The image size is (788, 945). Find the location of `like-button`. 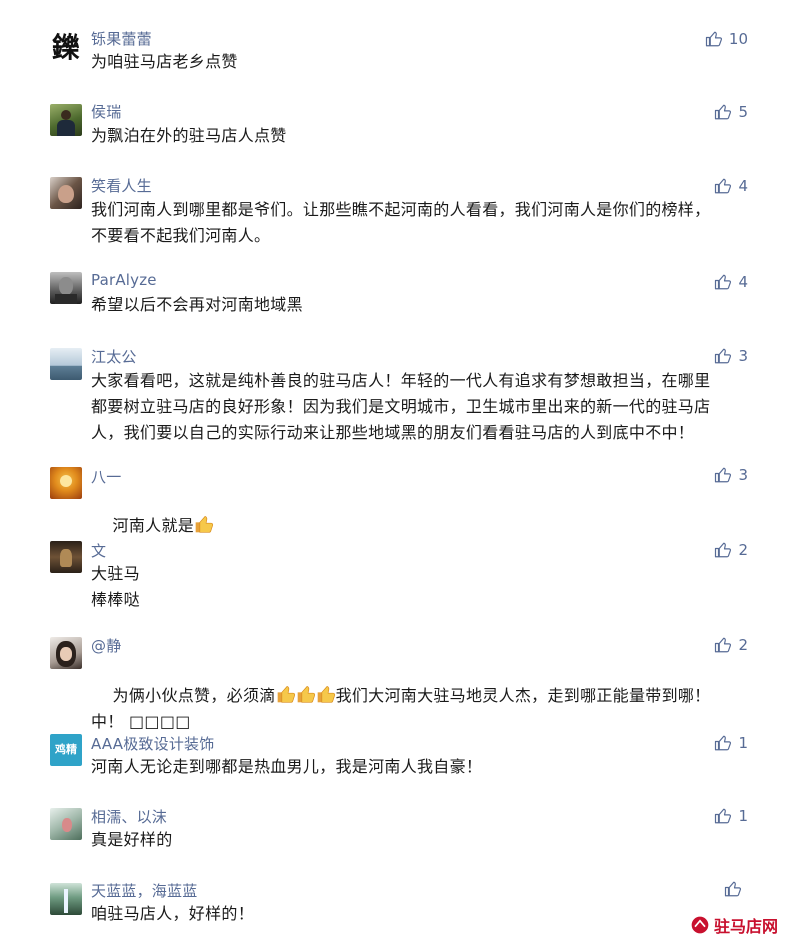

like-button is located at coordinates (736, 889).